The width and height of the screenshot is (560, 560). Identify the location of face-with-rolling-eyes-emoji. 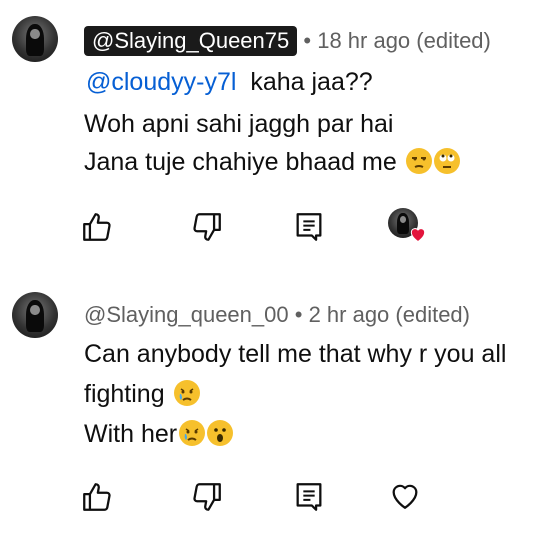
(446, 161).